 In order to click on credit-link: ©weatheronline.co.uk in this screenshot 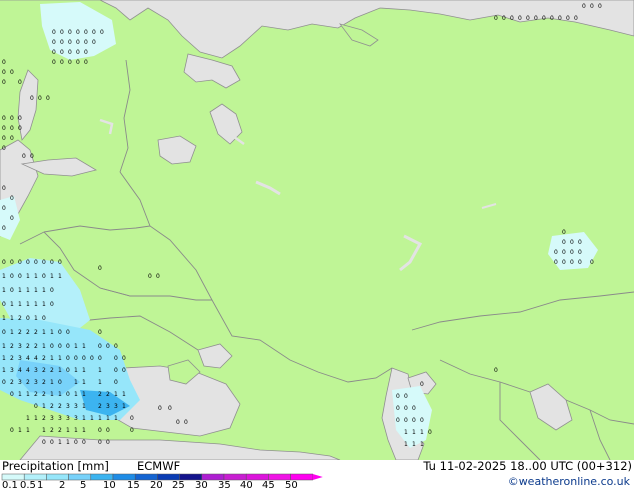, I will do `click(569, 482)`.